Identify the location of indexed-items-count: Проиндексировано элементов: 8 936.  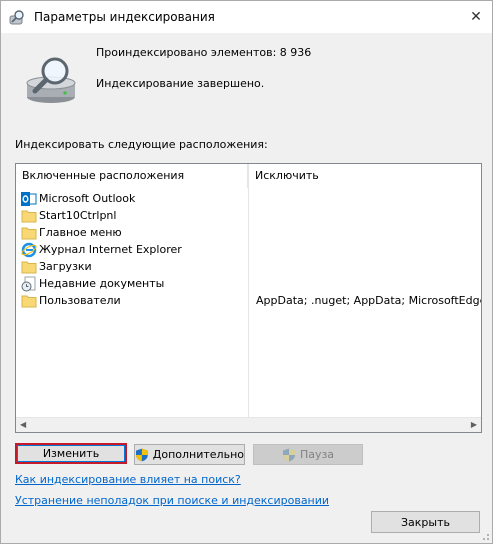
(204, 52).